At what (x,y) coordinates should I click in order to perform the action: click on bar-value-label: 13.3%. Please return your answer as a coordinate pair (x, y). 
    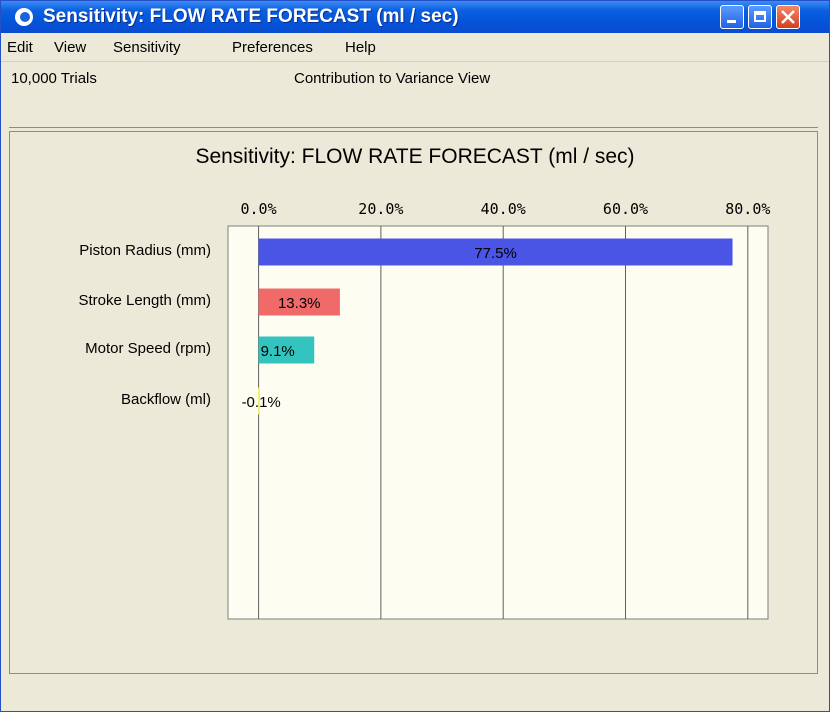
    Looking at the image, I should click on (299, 303).